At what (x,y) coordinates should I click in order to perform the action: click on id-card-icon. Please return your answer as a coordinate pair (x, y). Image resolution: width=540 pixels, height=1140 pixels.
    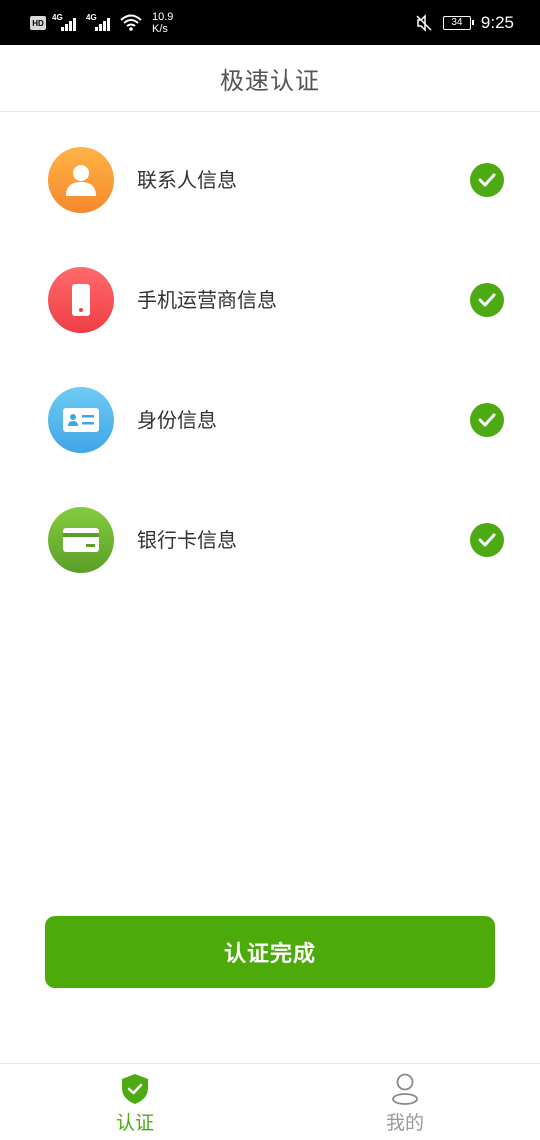
    Looking at the image, I should click on (81, 420).